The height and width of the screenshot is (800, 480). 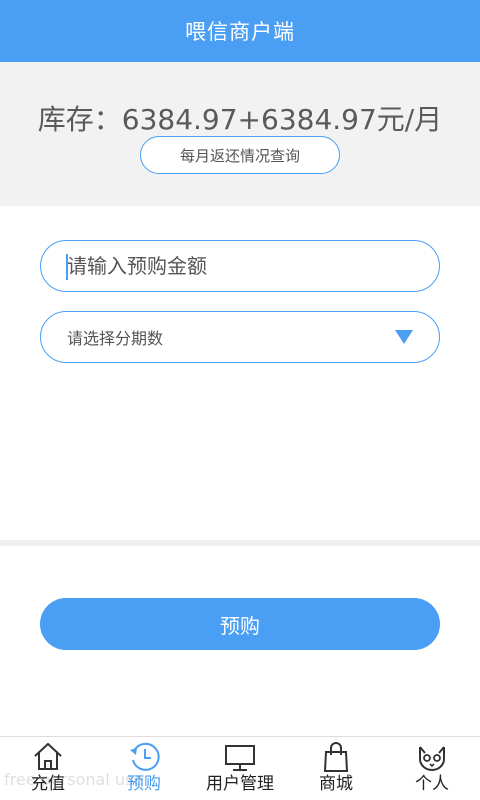 I want to click on tab-prepurchase-label: 预购, so click(x=144, y=784).